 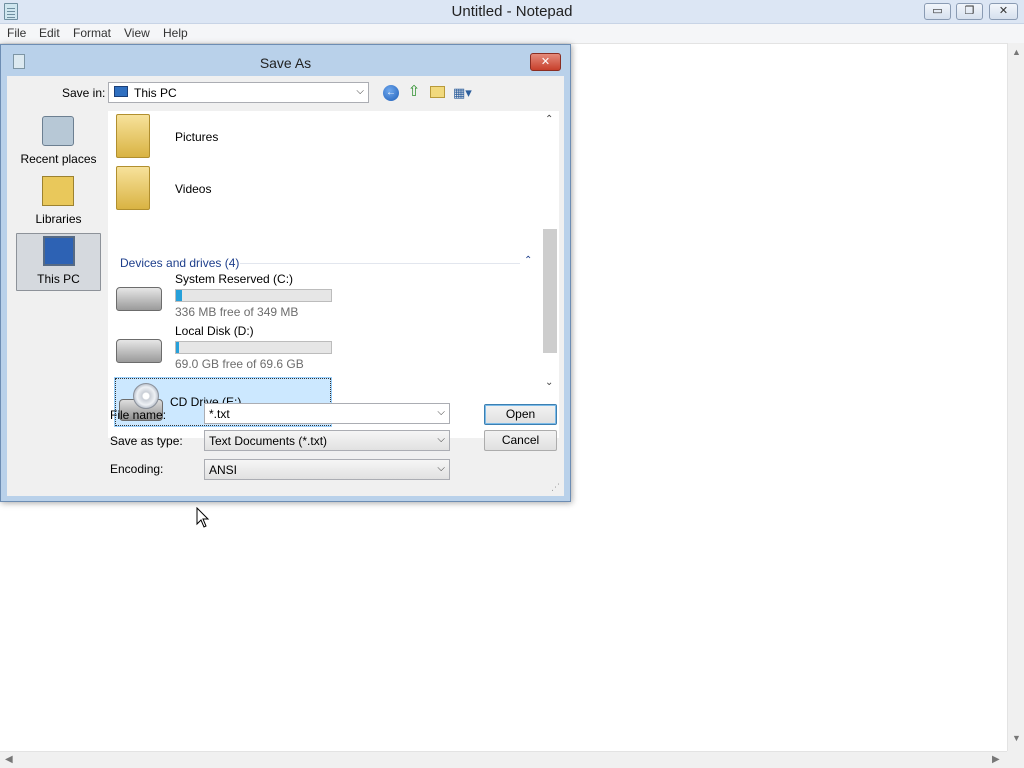 I want to click on file-name-input: *.txt ⌵, so click(x=327, y=413).